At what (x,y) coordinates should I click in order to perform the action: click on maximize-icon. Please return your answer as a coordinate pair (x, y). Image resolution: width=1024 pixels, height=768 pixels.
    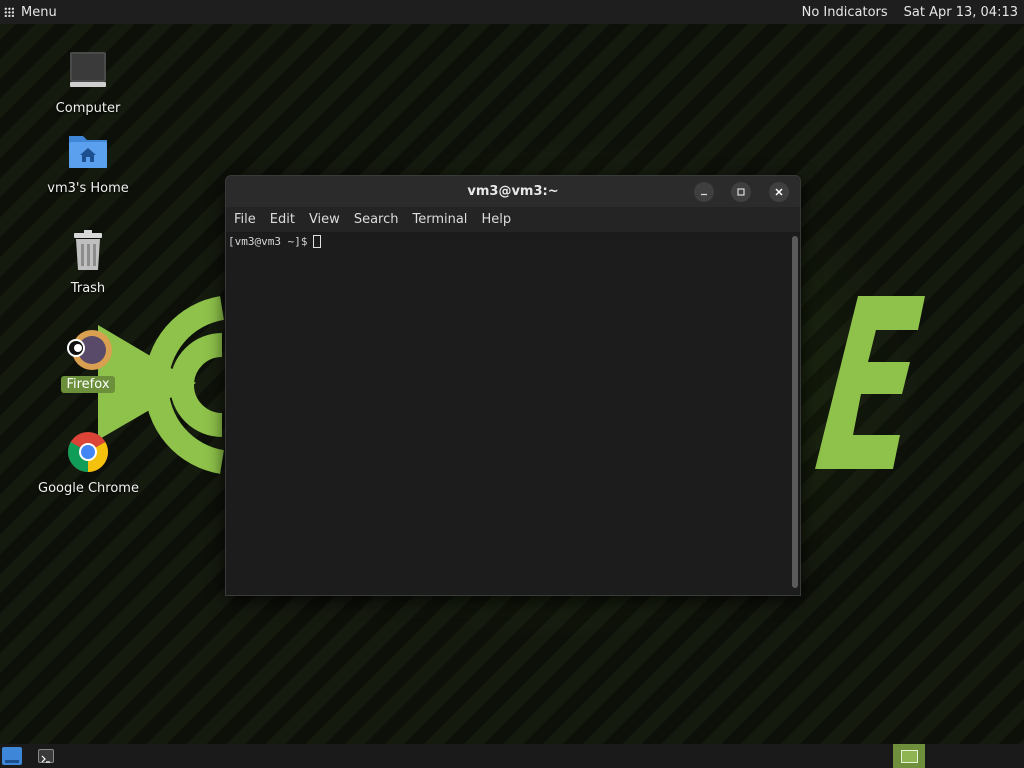
    Looking at the image, I should click on (741, 192).